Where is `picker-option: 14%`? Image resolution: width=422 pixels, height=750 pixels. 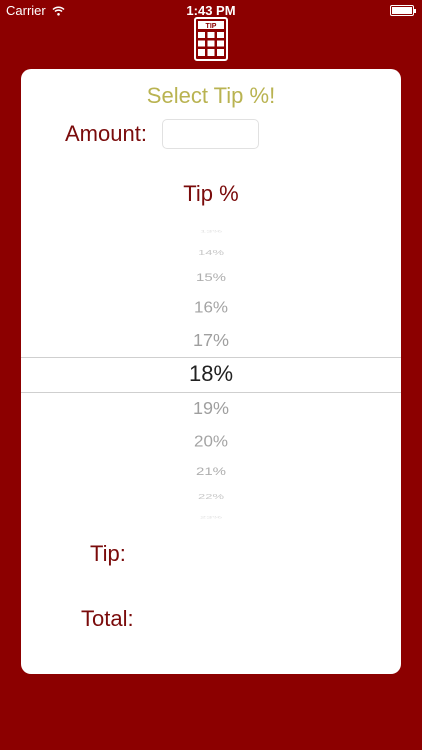 picker-option: 14% is located at coordinates (211, 251).